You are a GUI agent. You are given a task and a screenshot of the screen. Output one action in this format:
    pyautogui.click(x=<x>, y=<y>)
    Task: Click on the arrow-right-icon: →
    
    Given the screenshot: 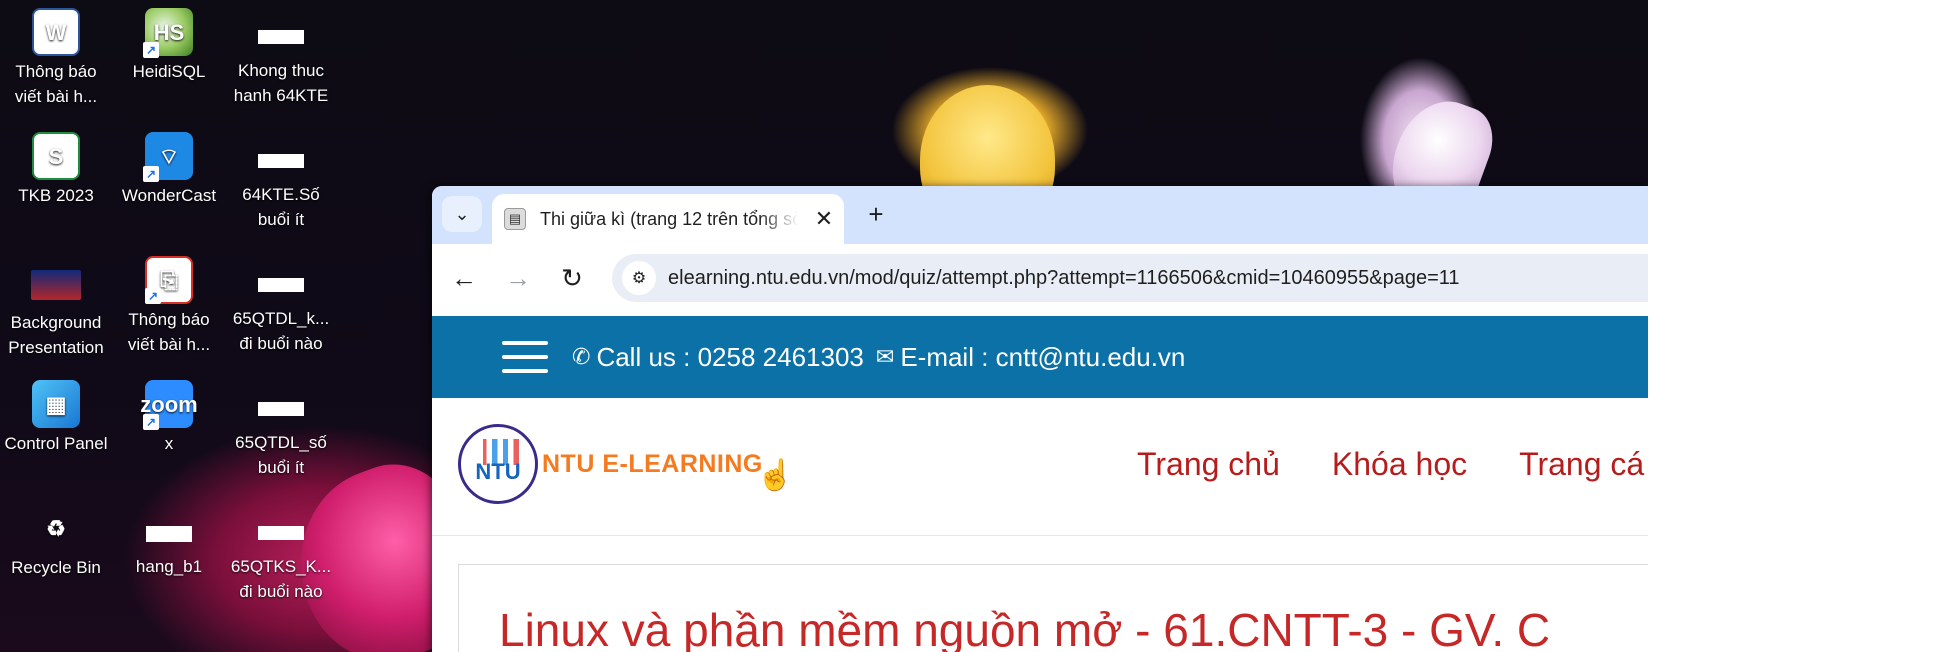 What is the action you would take?
    pyautogui.click(x=518, y=277)
    